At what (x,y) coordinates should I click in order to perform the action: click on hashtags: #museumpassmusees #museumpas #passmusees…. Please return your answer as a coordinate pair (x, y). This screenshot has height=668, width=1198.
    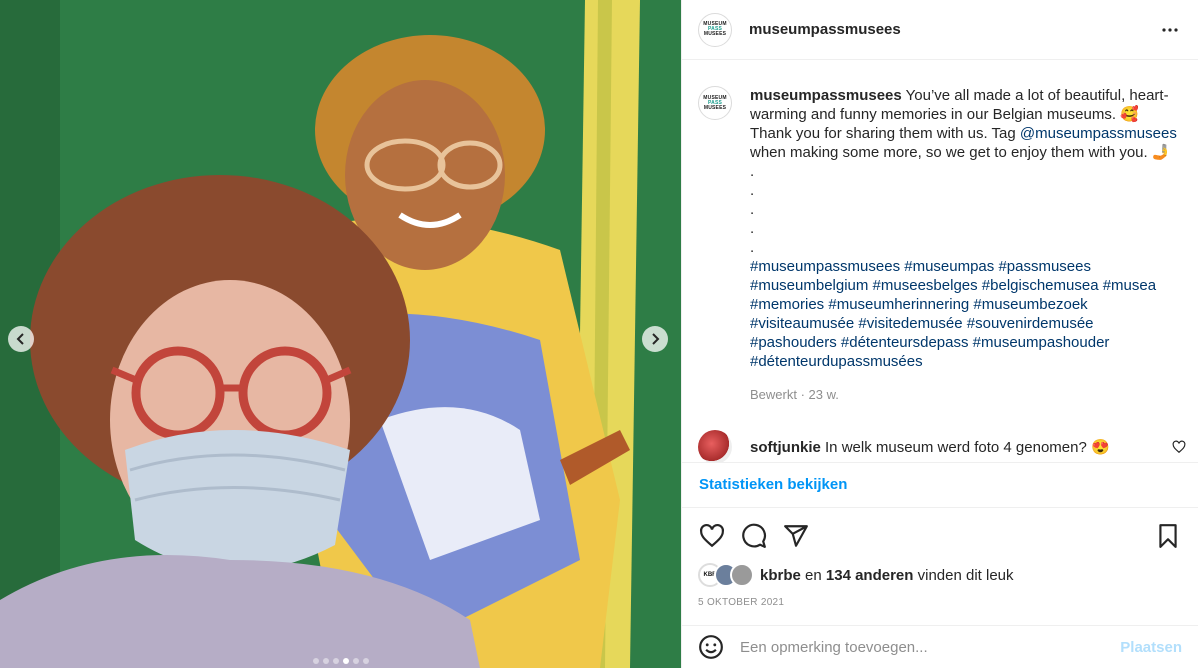
    Looking at the image, I should click on (965, 314).